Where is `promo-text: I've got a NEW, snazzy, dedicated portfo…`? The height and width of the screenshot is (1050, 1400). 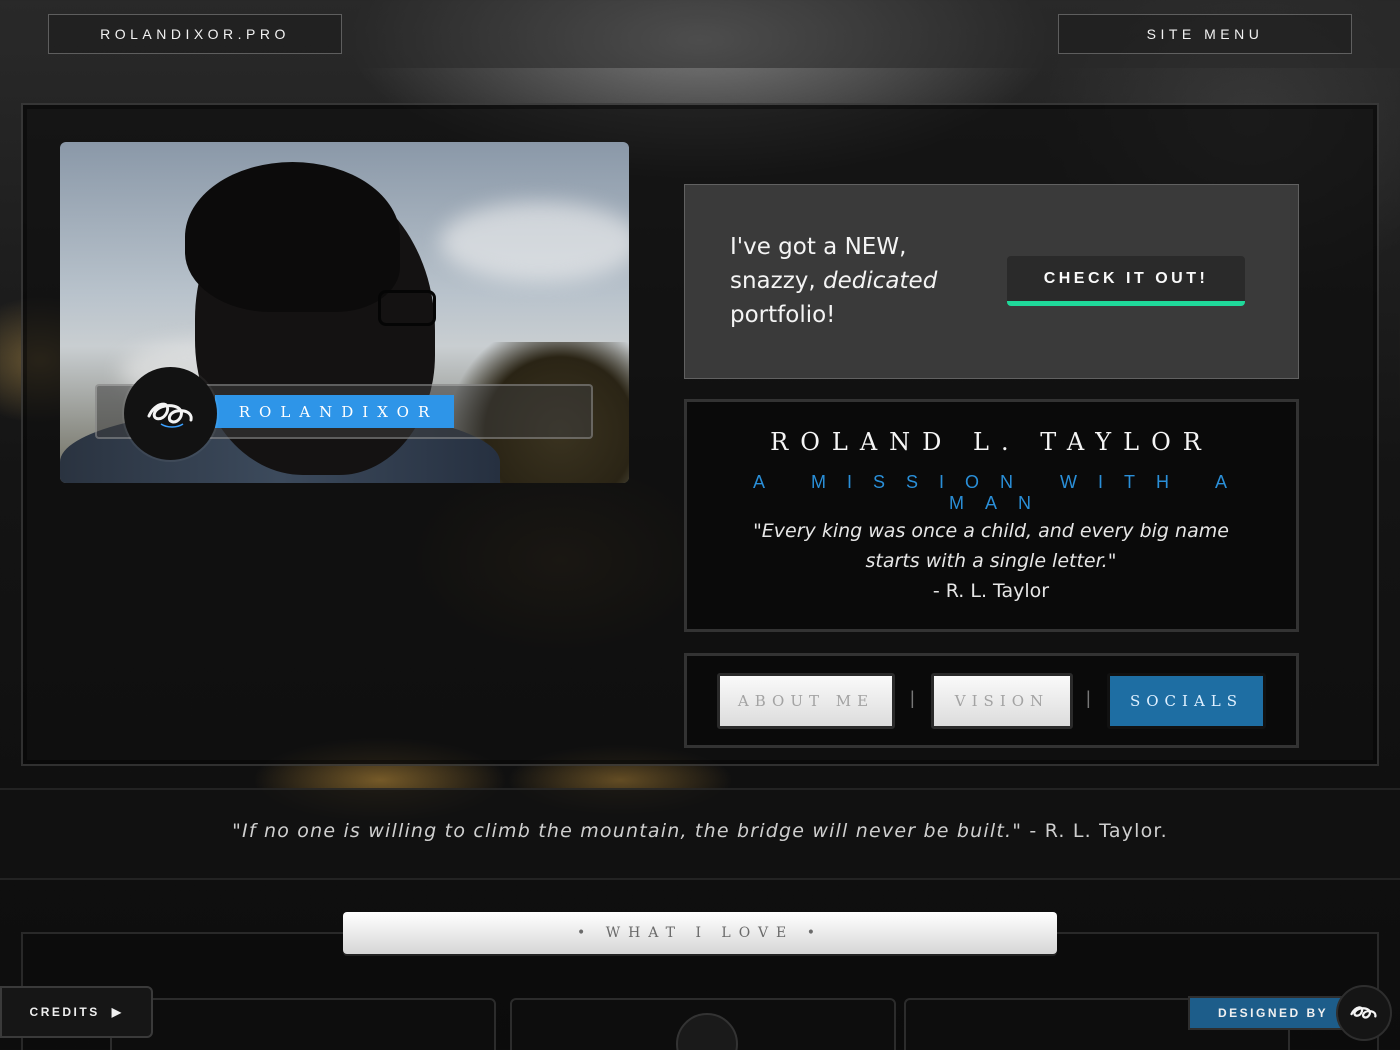
promo-text: I've got a NEW, snazzy, dedicated portfo… is located at coordinates (860, 281).